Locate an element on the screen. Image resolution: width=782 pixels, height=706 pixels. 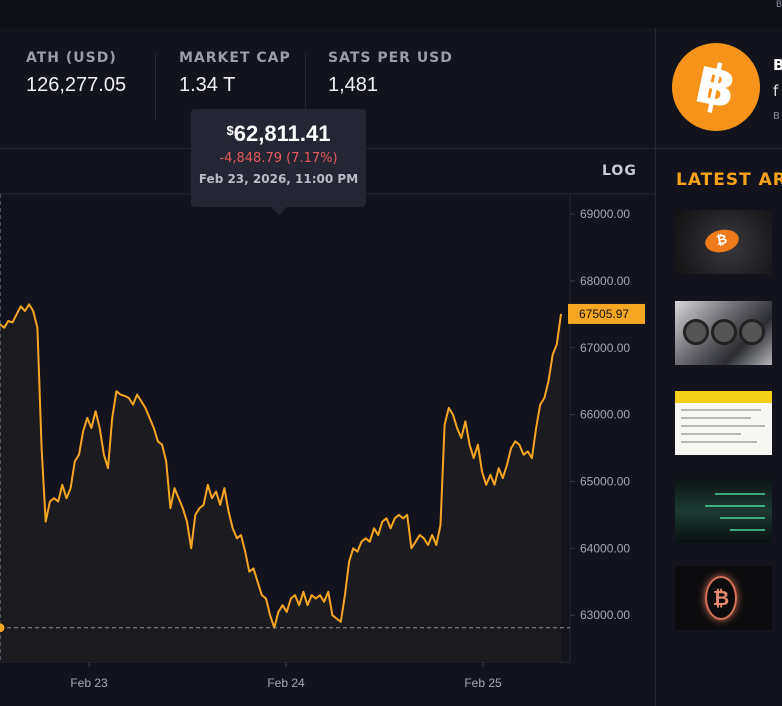
stat-ath: ATH (USD) 126,277.05 is located at coordinates (76, 73).